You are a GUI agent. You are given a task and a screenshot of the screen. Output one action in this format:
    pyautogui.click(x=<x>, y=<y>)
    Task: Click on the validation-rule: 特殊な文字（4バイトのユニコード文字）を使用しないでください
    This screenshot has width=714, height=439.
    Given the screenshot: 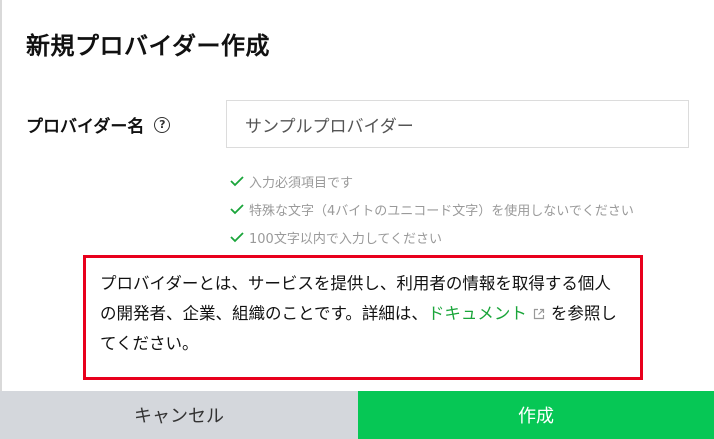 What is the action you would take?
    pyautogui.click(x=431, y=209)
    